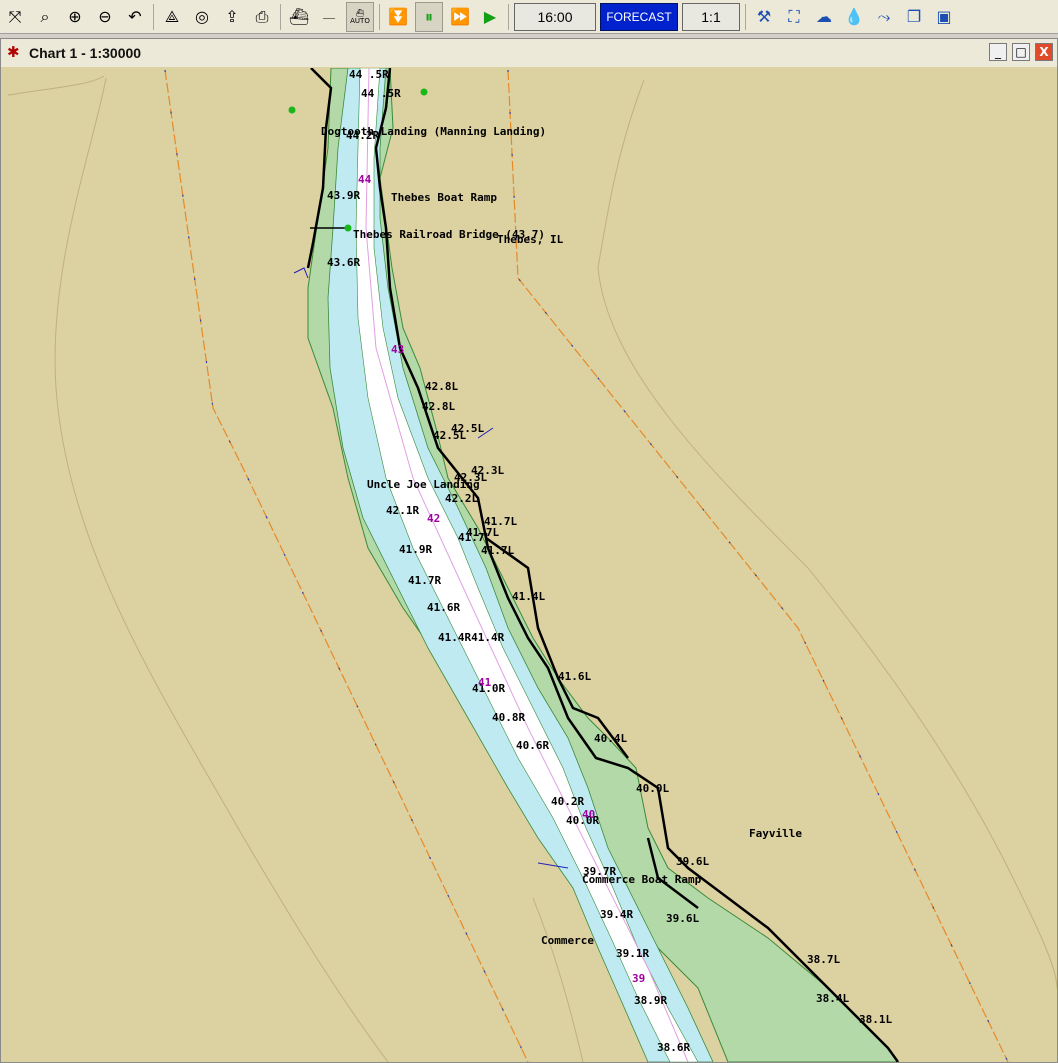 This screenshot has width=1058, height=1063. Describe the element at coordinates (876, 1019) in the screenshot. I see `chart-label-m38-1l: 38.1L` at that location.